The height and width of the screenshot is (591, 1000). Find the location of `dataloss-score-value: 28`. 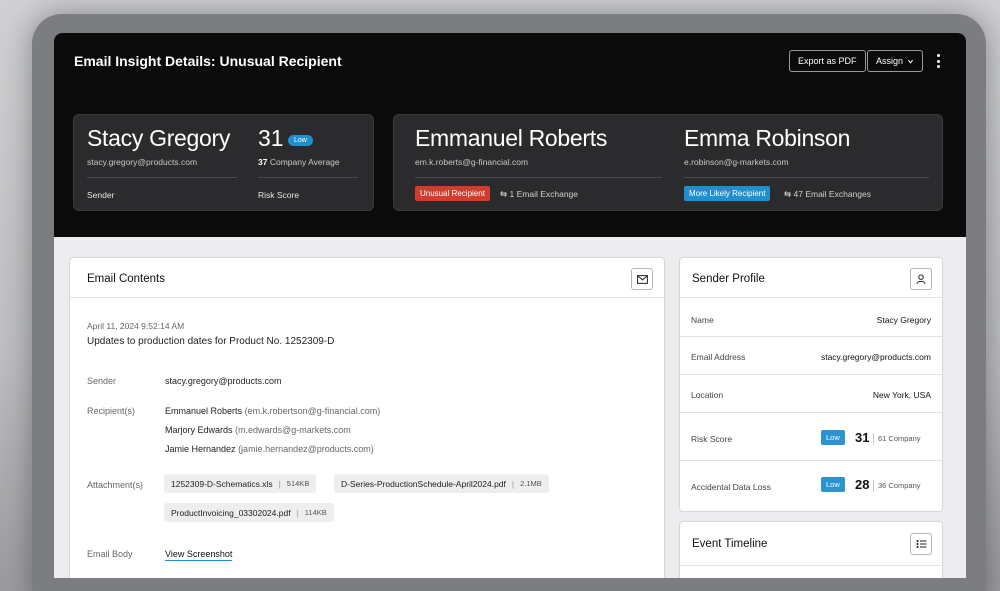

dataloss-score-value: 28 is located at coordinates (862, 484).